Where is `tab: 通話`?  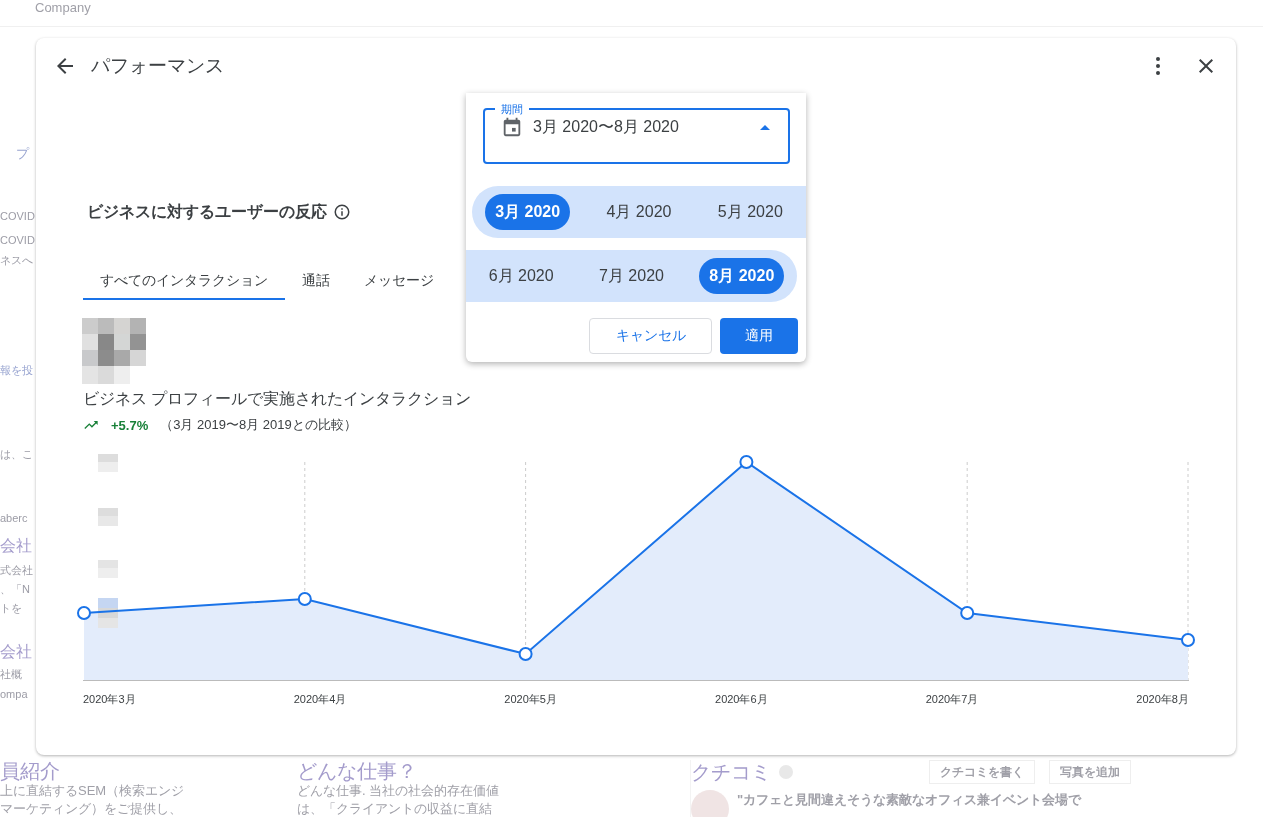
tab: 通話 is located at coordinates (316, 282).